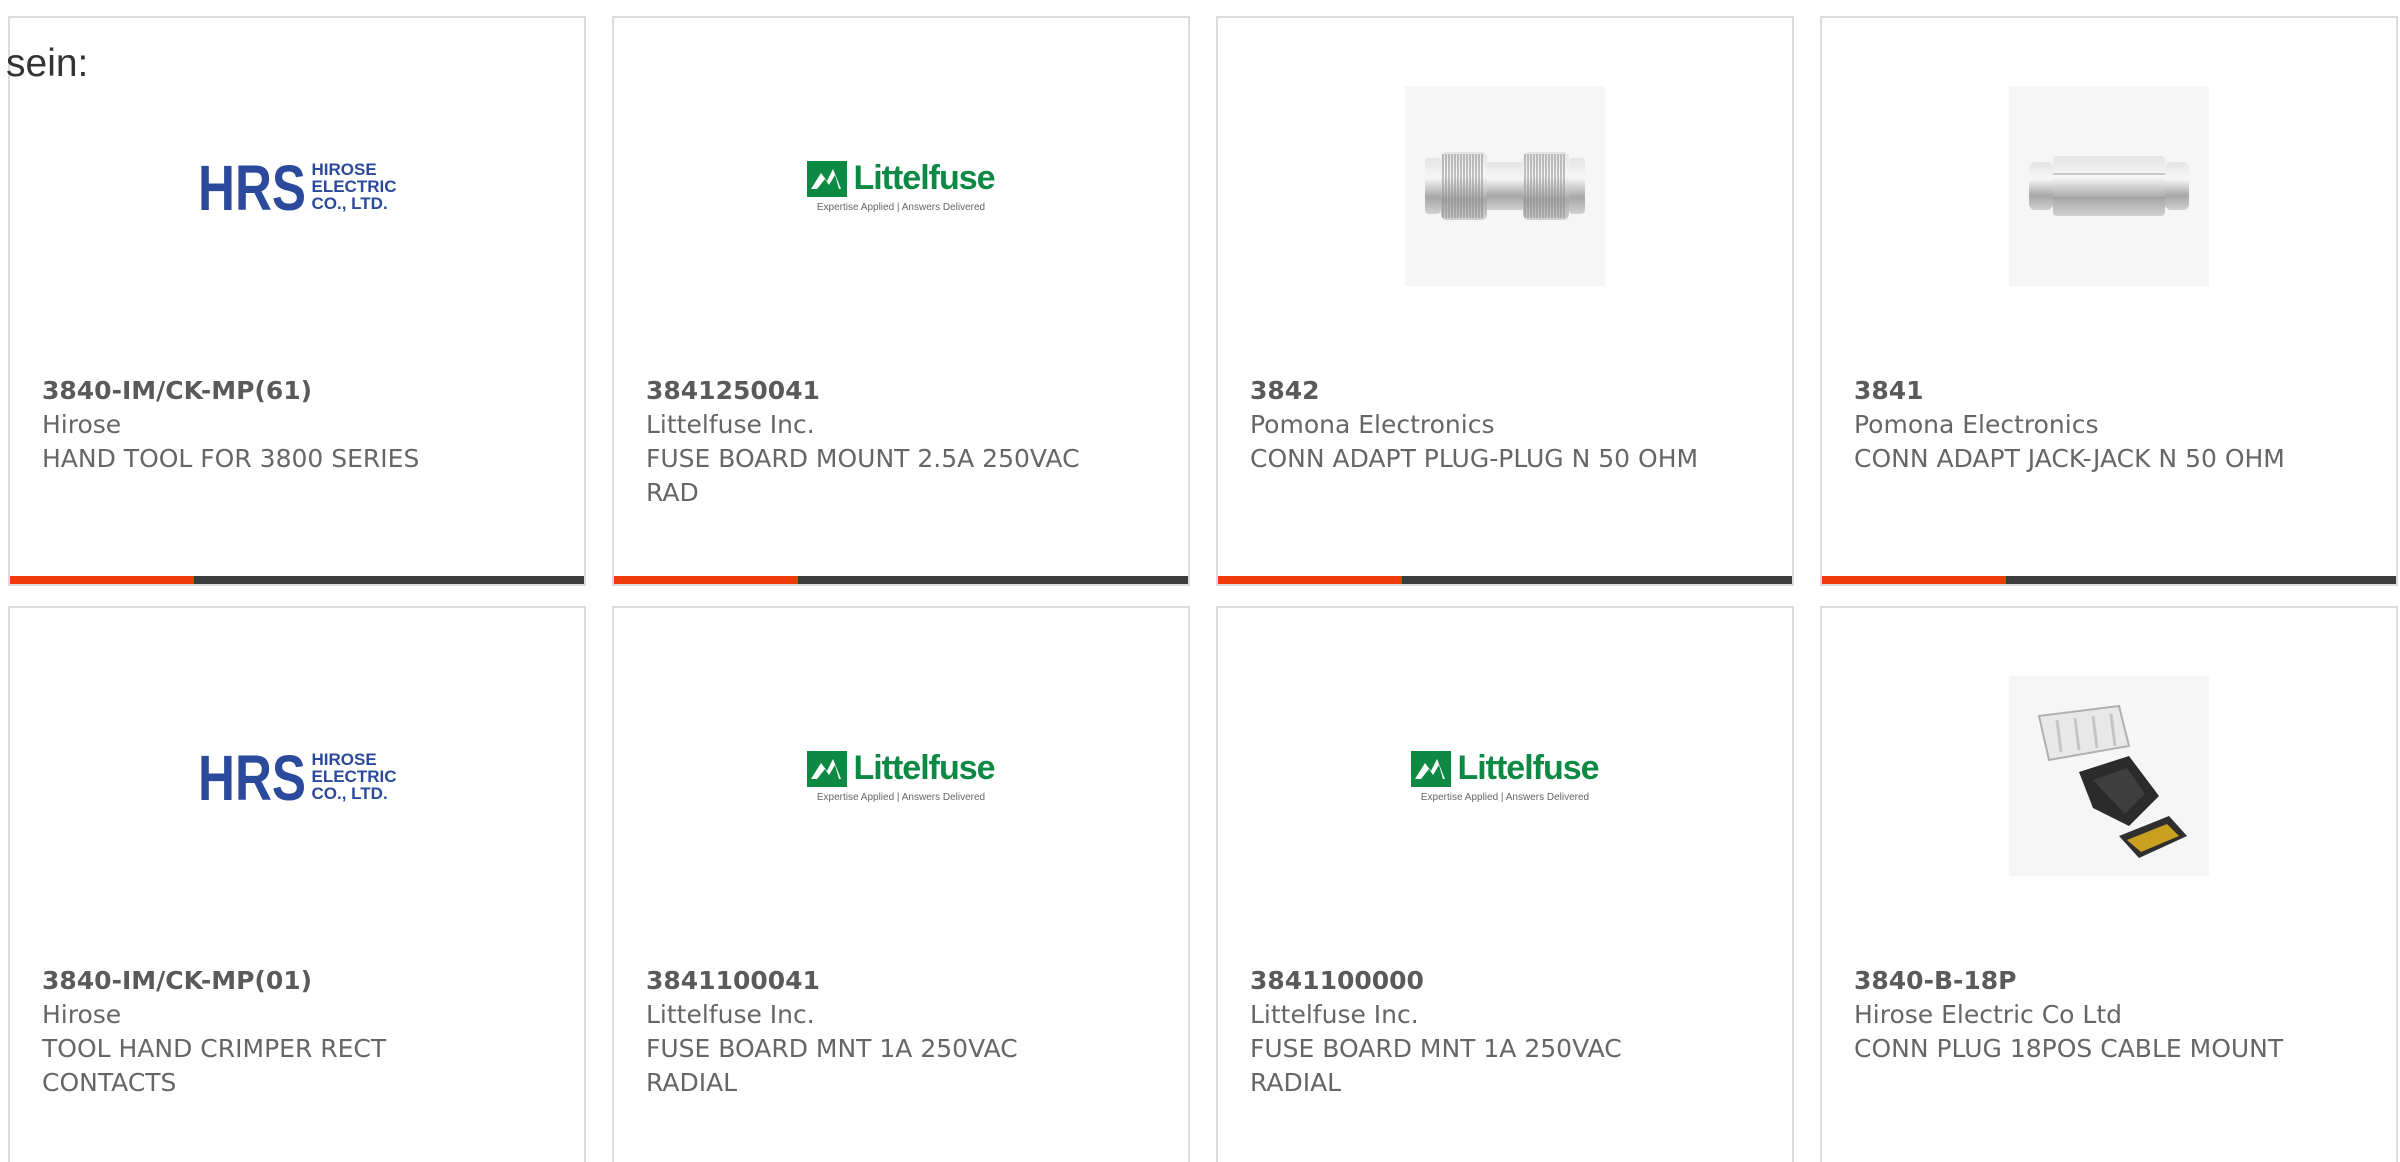 Image resolution: width=2400 pixels, height=1162 pixels. What do you see at coordinates (272, 391) in the screenshot?
I see `part-number: 3840-IM/CK-MP(61)` at bounding box center [272, 391].